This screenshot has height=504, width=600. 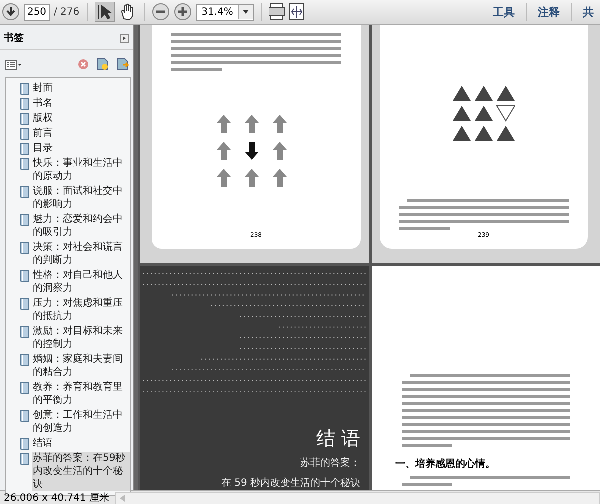 What do you see at coordinates (43, 103) in the screenshot?
I see `bookmark-item: 书名` at bounding box center [43, 103].